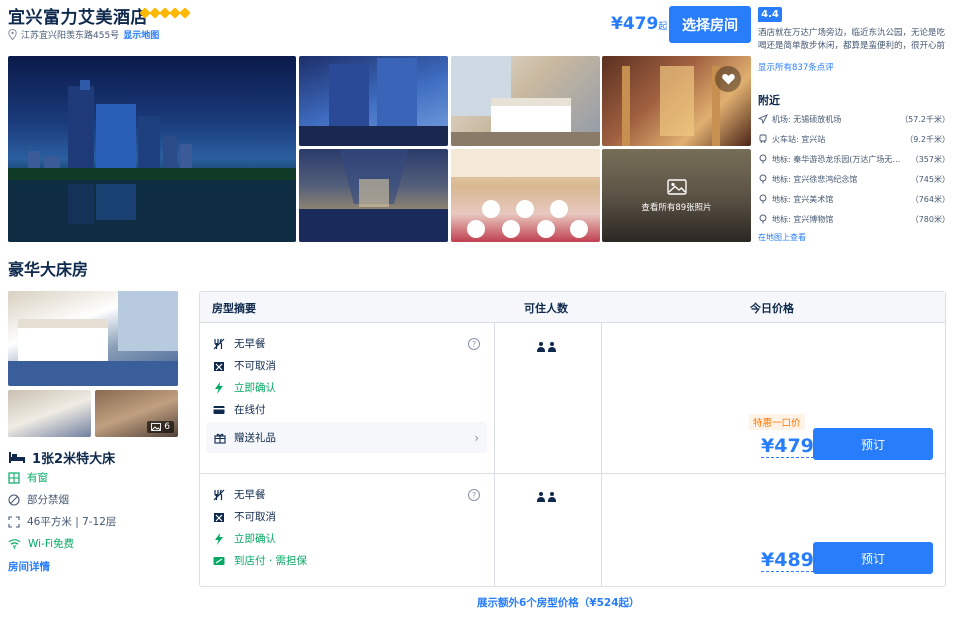 The width and height of the screenshot is (954, 621). What do you see at coordinates (787, 446) in the screenshot?
I see `room-price: ¥479` at bounding box center [787, 446].